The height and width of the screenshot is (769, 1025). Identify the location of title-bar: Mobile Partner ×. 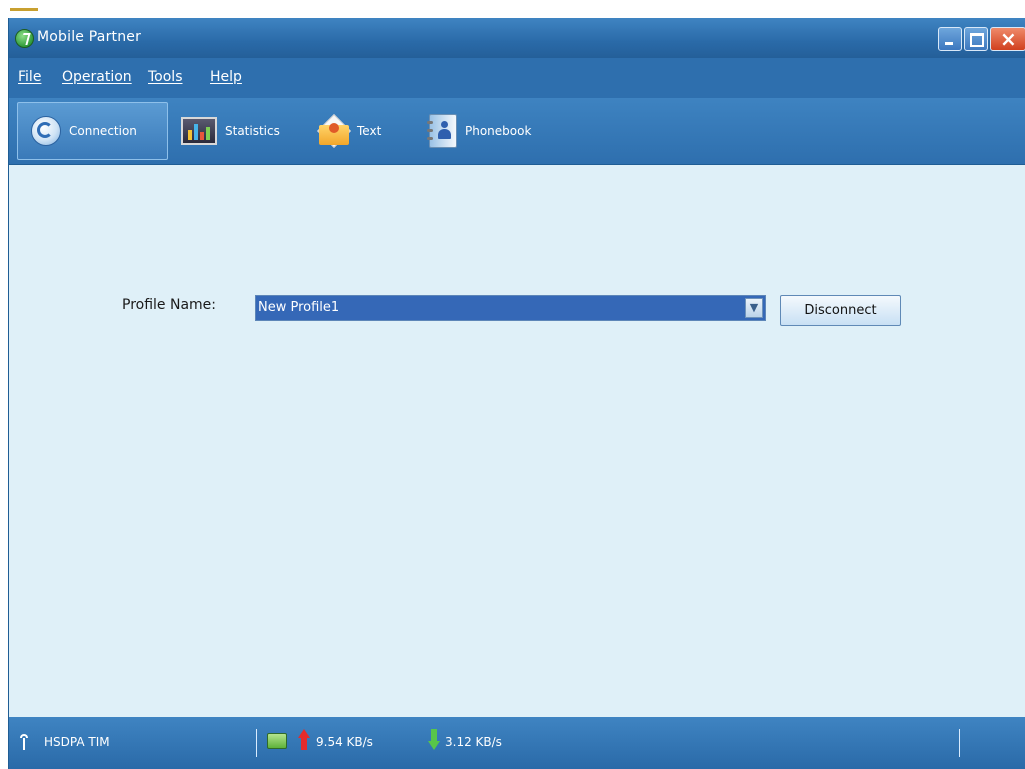
(517, 38).